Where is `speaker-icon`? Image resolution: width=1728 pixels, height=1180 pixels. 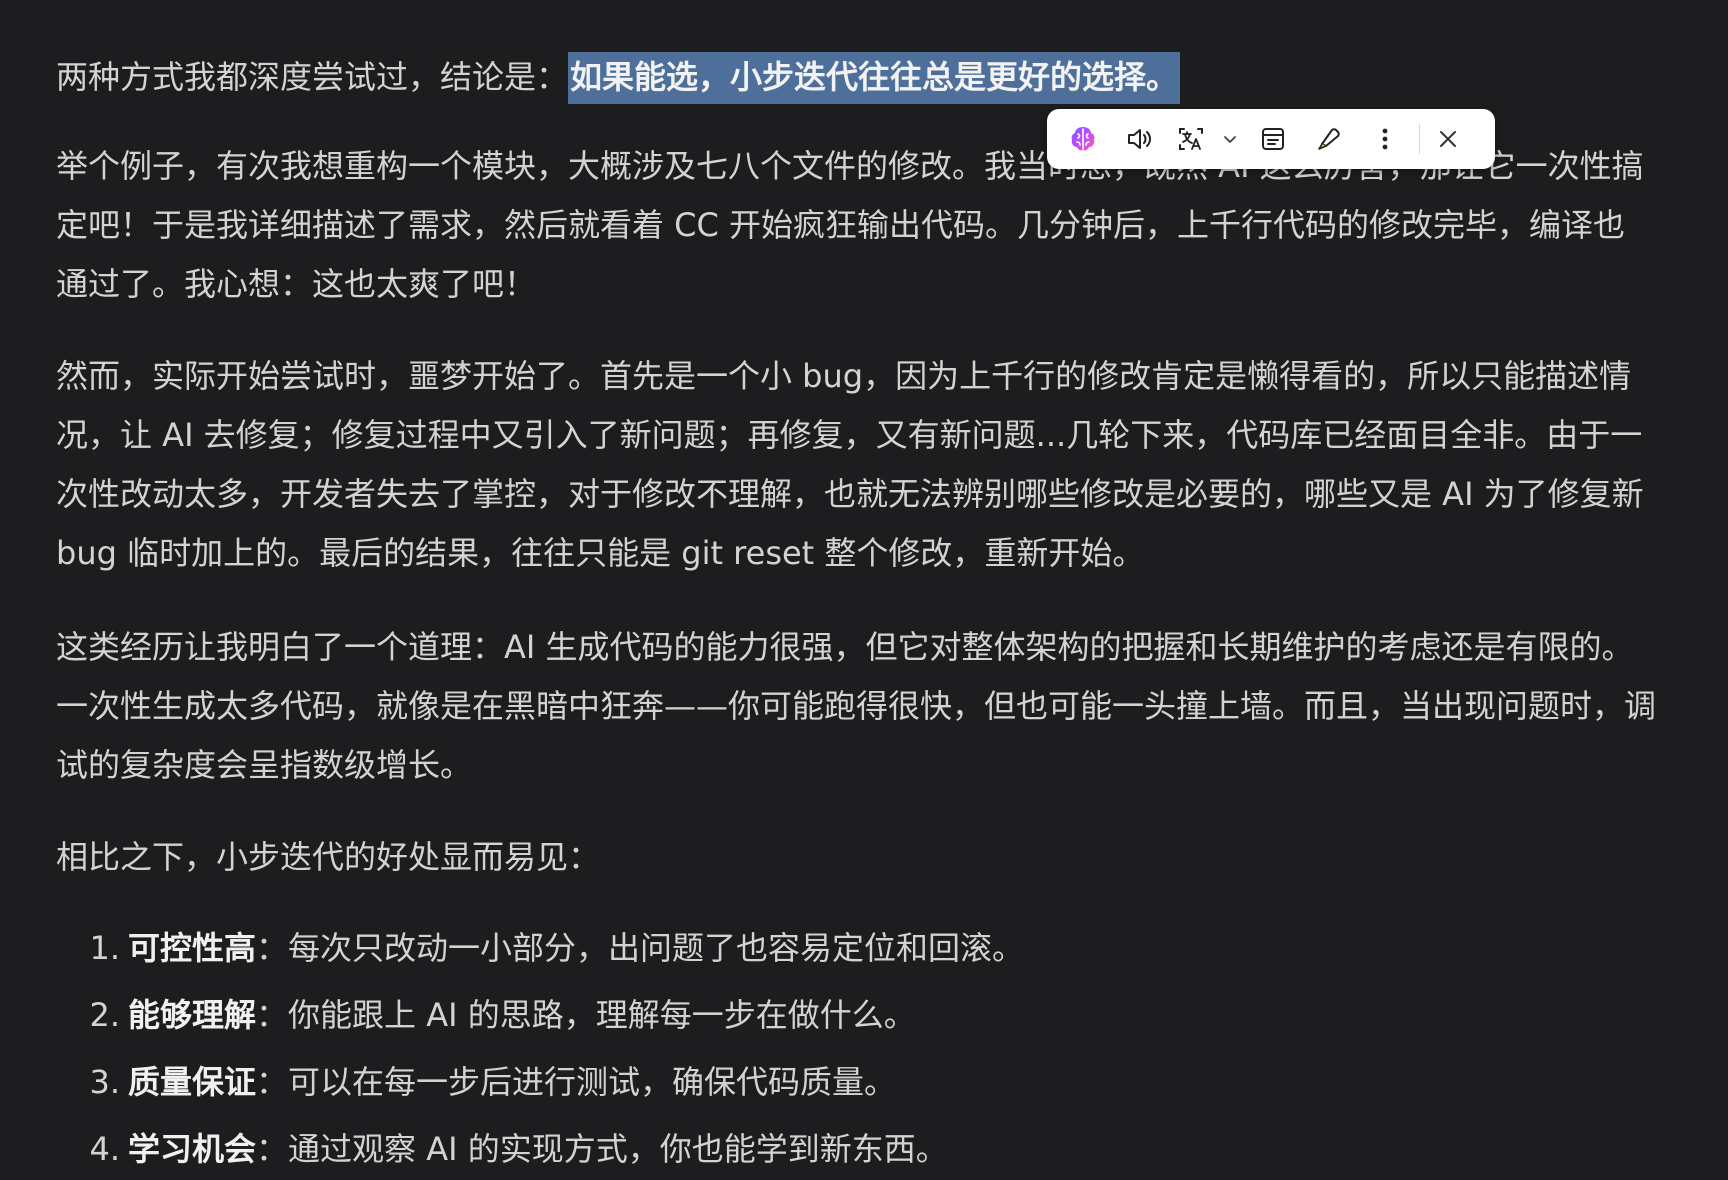 speaker-icon is located at coordinates (1139, 139).